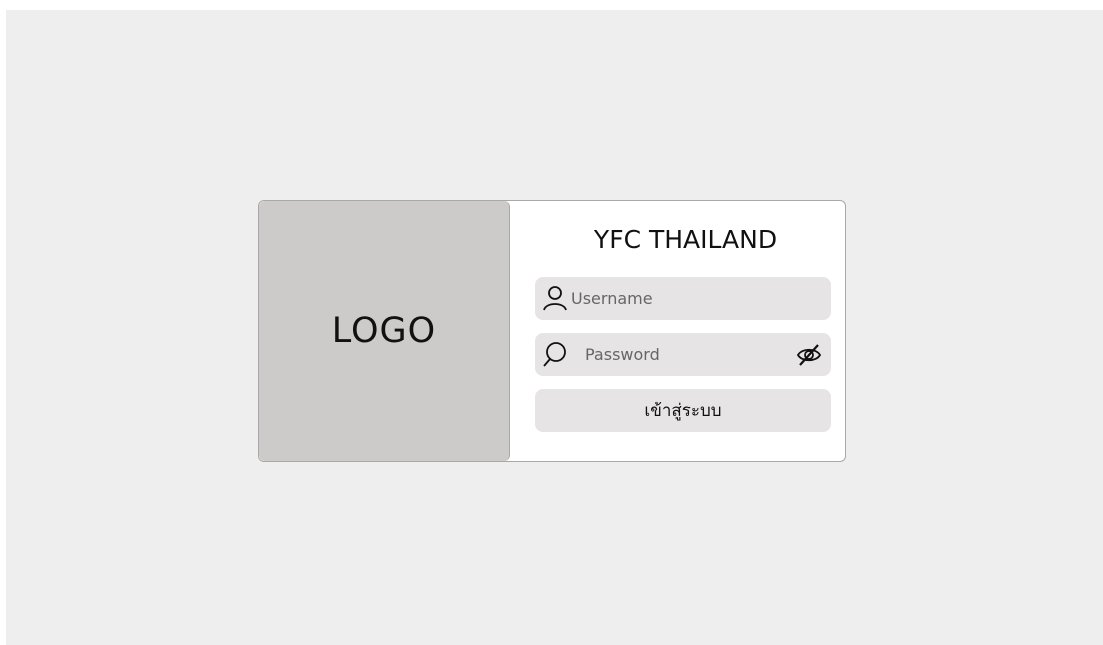  Describe the element at coordinates (680, 354) in the screenshot. I see `password-input` at that location.